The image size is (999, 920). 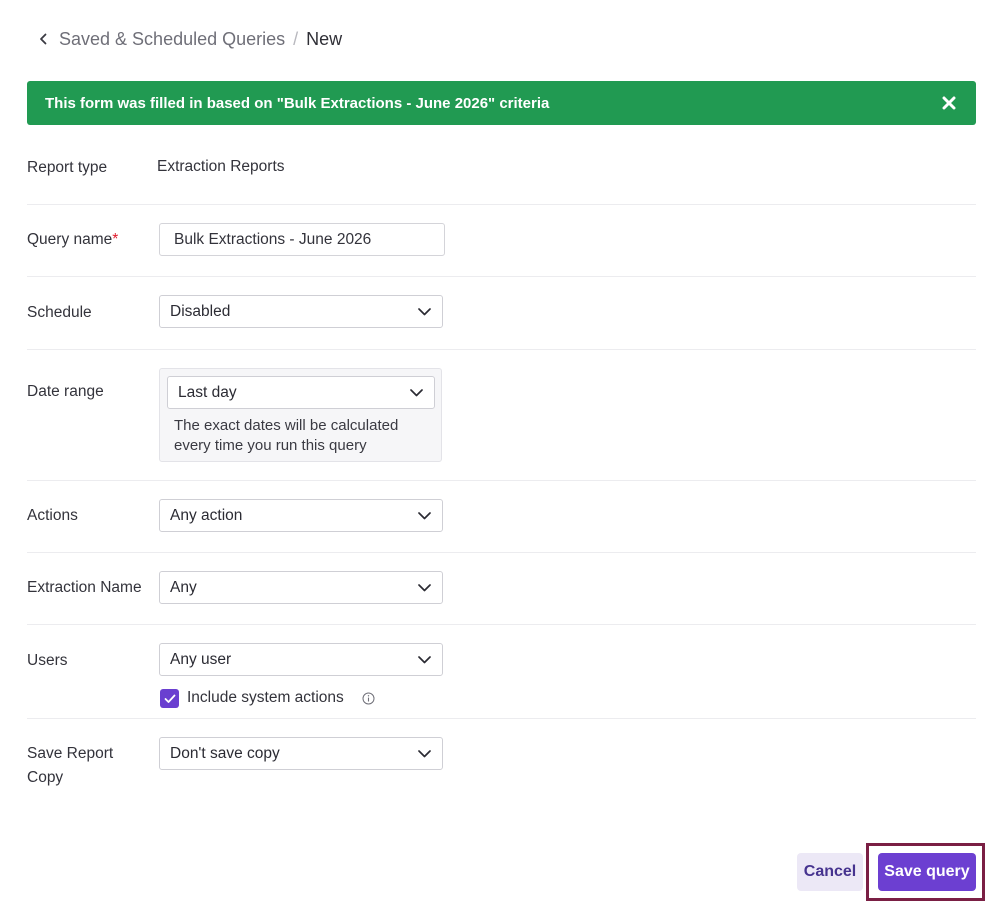 What do you see at coordinates (59, 312) in the screenshot?
I see `schedule-label: Schedule` at bounding box center [59, 312].